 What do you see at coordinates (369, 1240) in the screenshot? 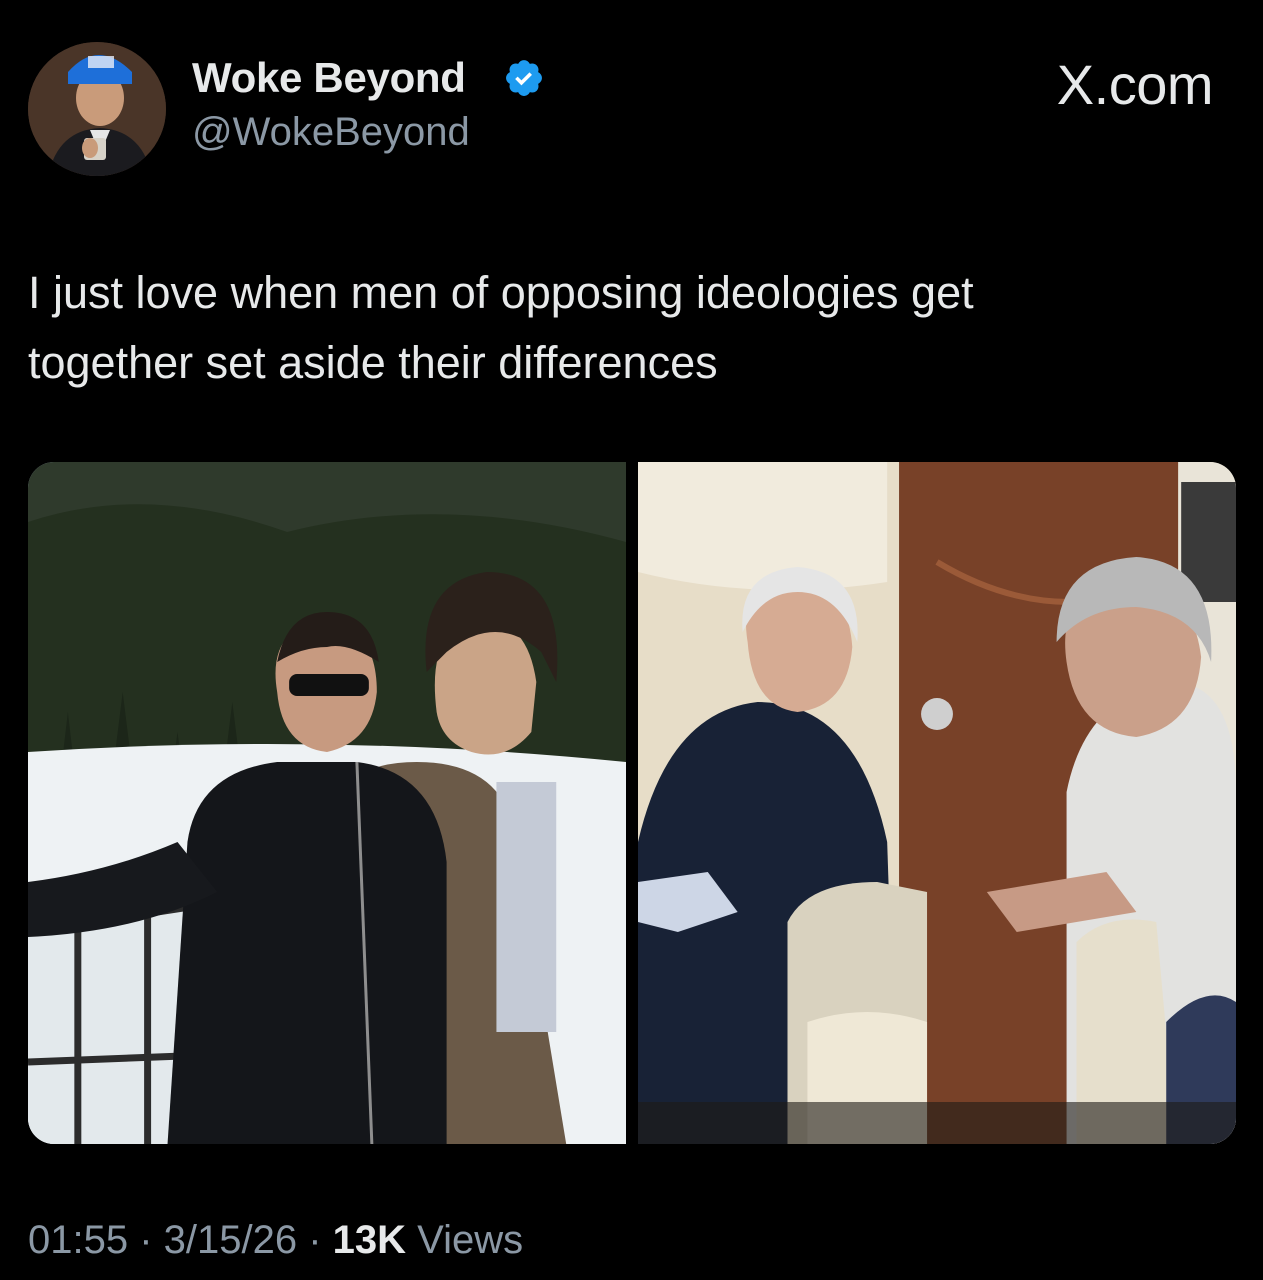
I see `views-count: 13K` at bounding box center [369, 1240].